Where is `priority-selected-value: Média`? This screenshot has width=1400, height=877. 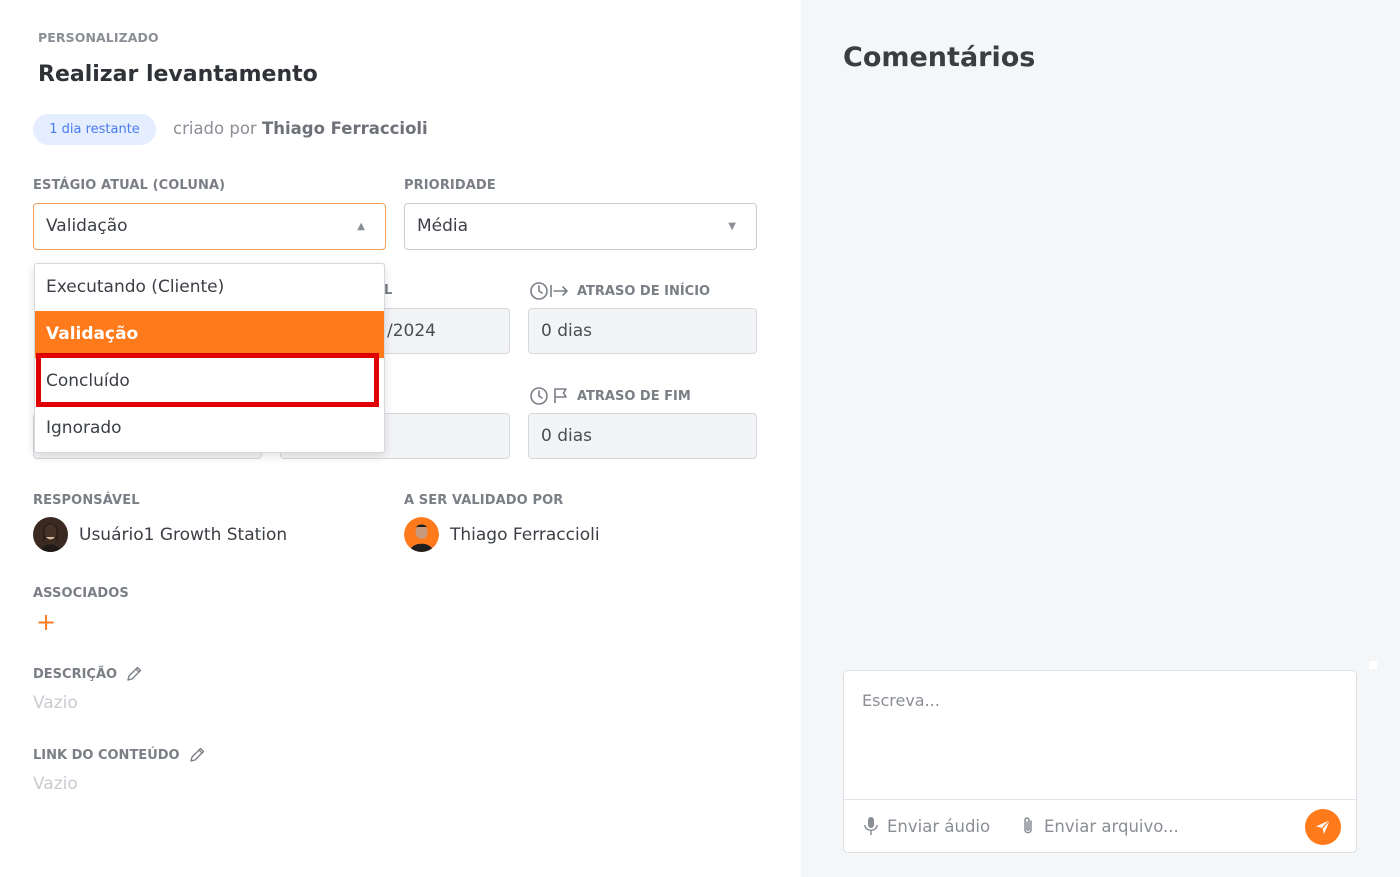 priority-selected-value: Média is located at coordinates (443, 226).